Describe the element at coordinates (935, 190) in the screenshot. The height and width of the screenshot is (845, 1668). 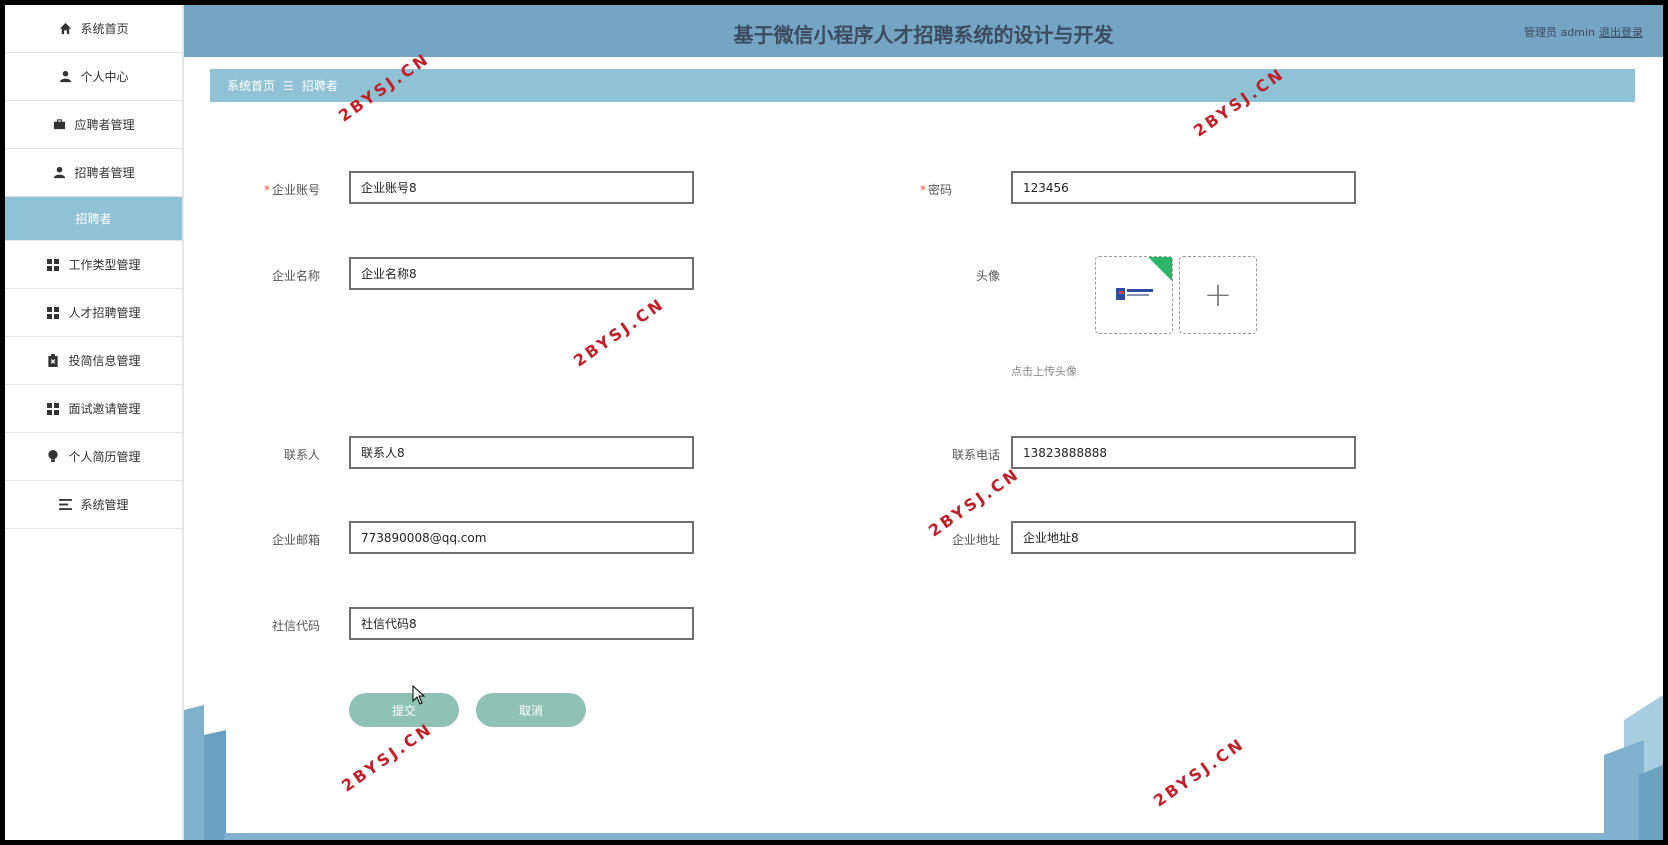
I see `password-label: * 密码` at that location.